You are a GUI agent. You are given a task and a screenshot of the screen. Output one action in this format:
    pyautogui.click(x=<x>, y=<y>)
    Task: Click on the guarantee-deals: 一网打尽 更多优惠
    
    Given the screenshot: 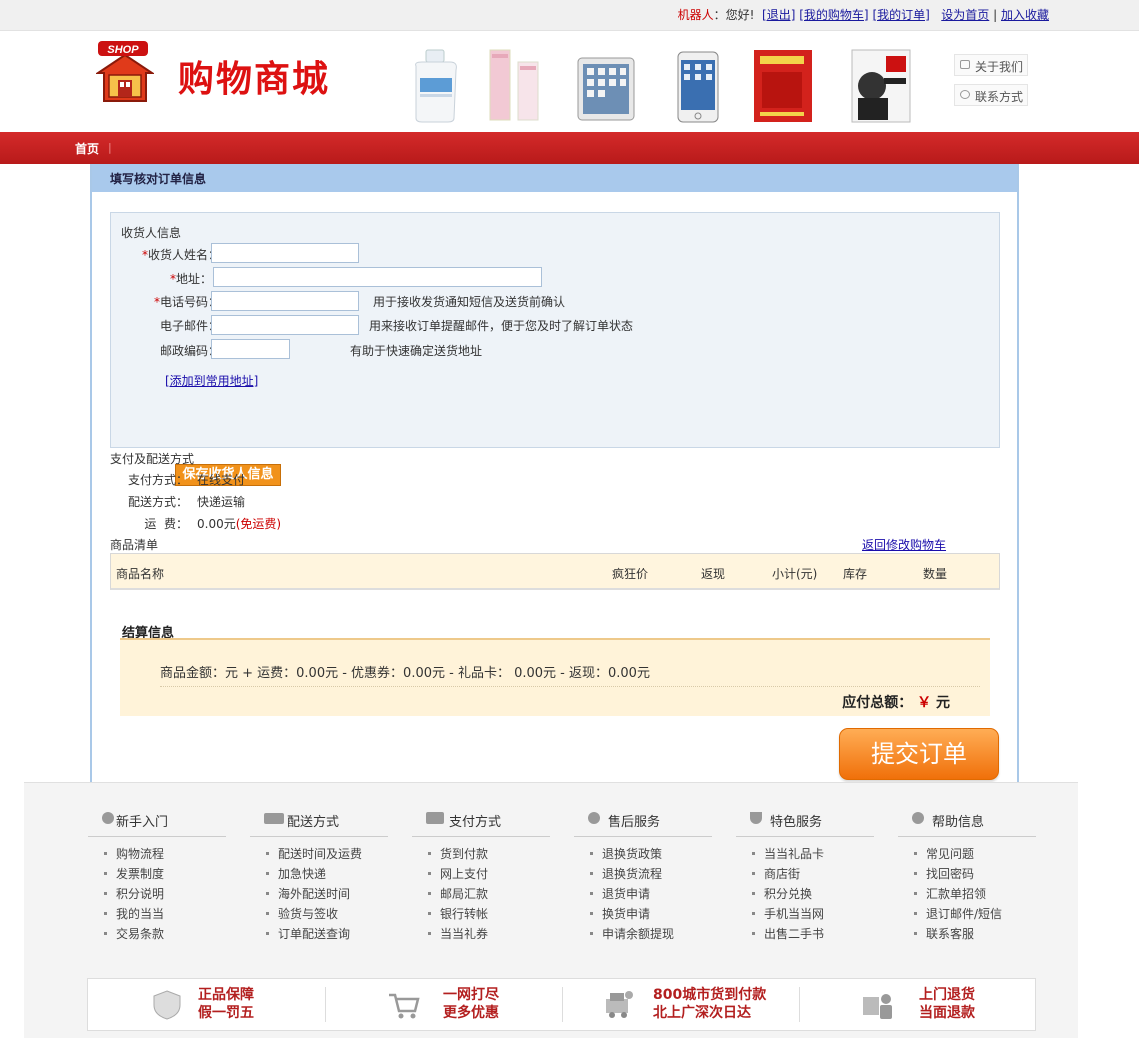 What is the action you would take?
    pyautogui.click(x=443, y=1004)
    